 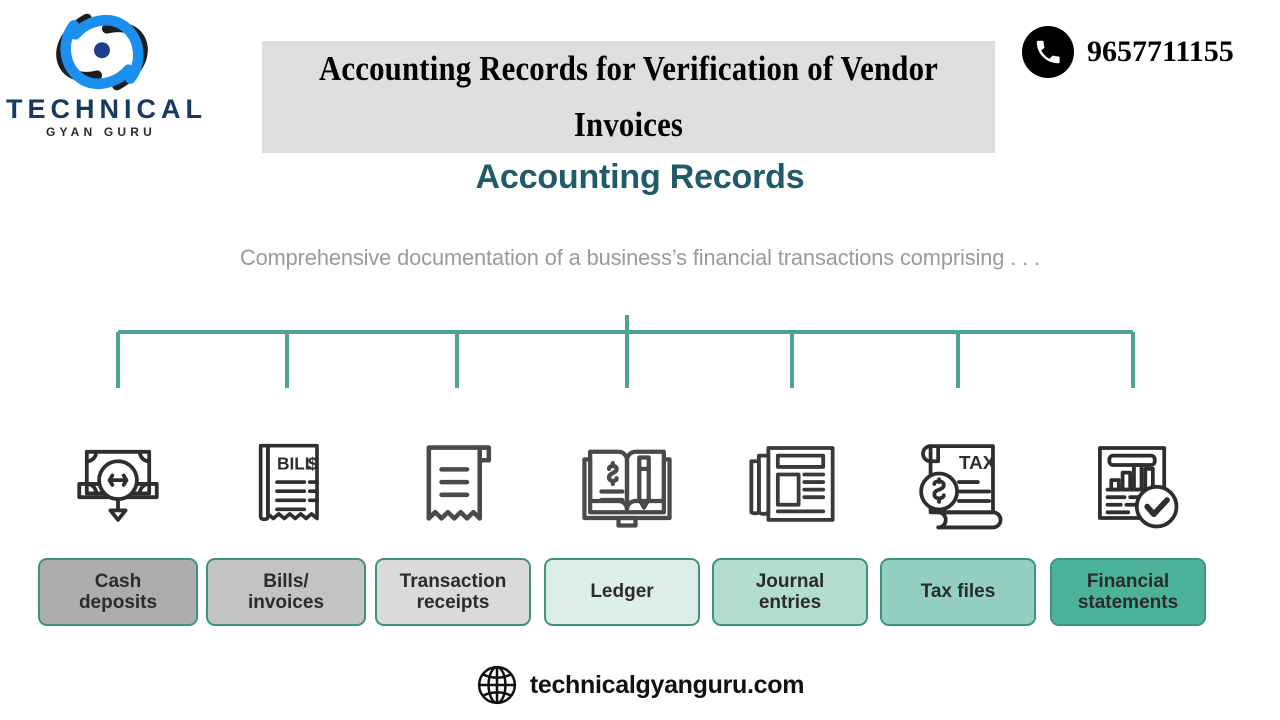 I want to click on globe-icon, so click(x=497, y=685).